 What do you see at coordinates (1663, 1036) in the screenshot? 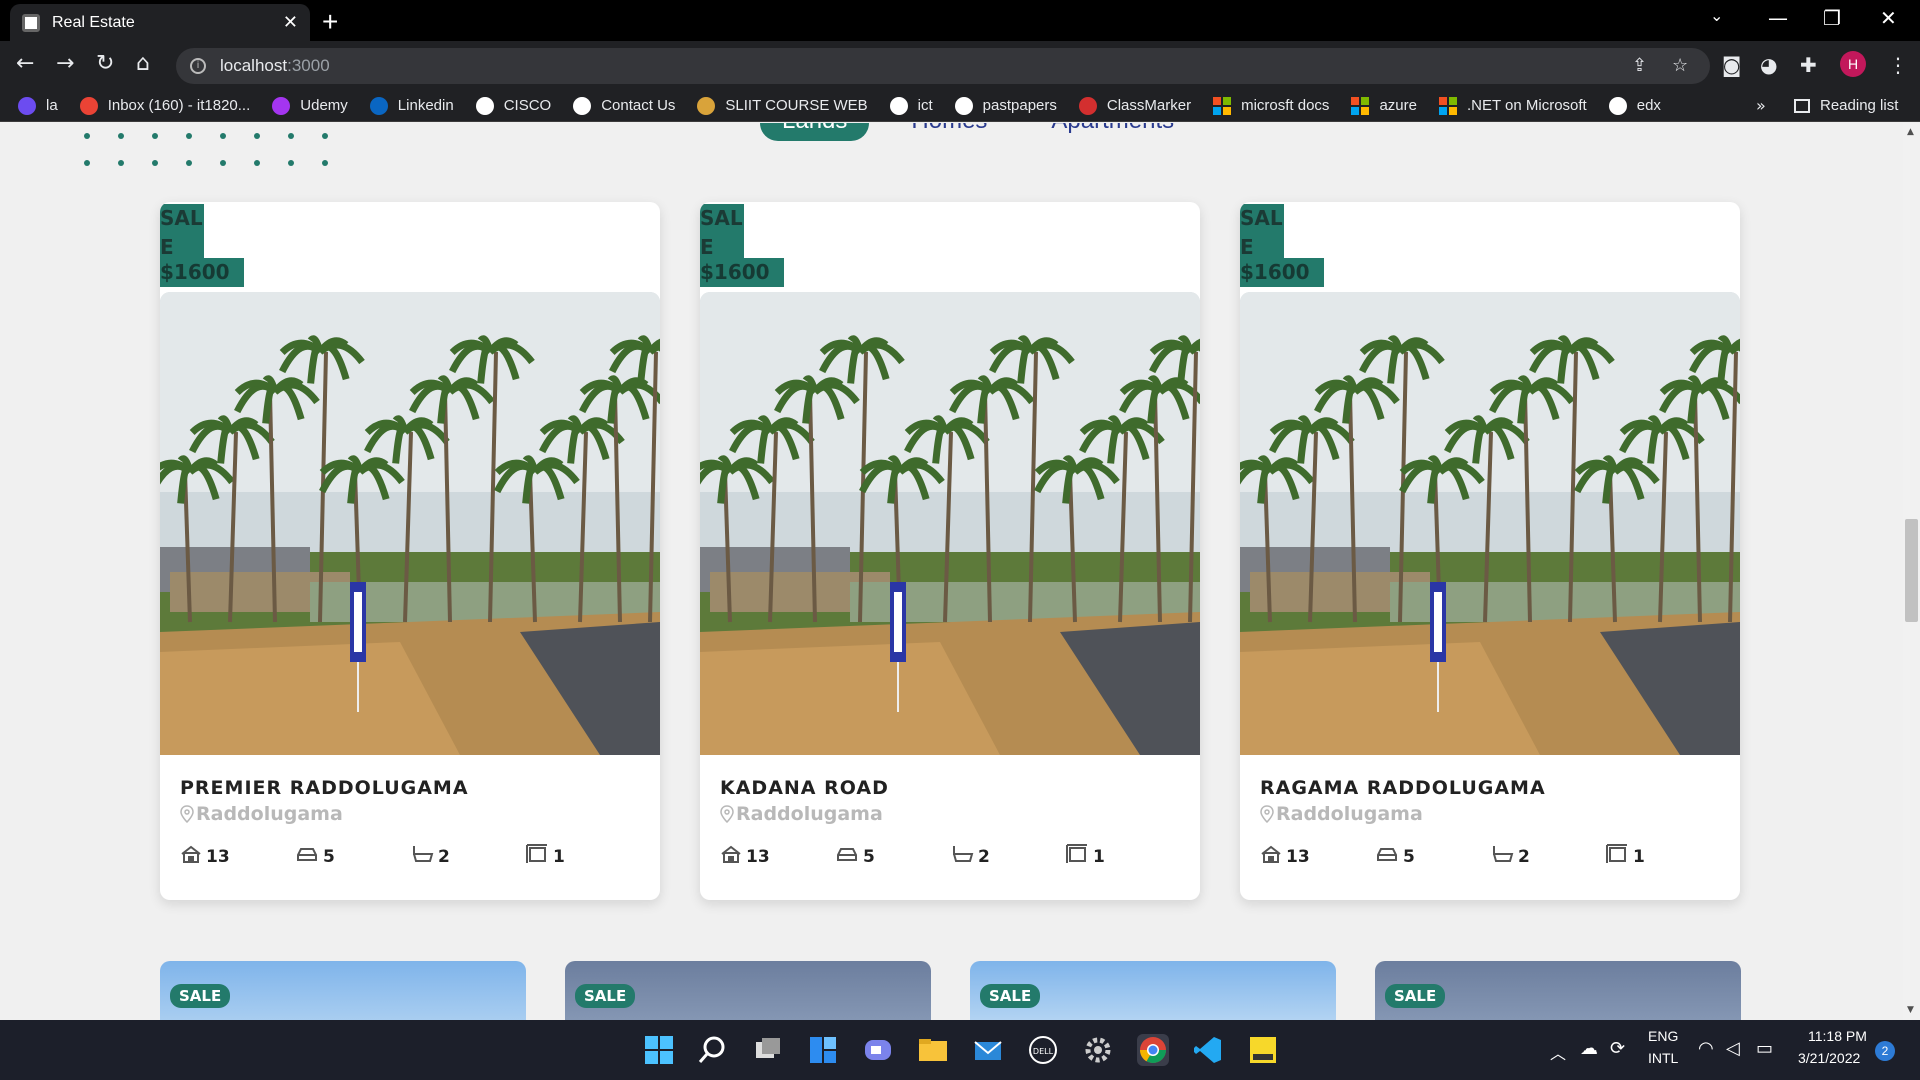
I see `language-code: ENG` at bounding box center [1663, 1036].